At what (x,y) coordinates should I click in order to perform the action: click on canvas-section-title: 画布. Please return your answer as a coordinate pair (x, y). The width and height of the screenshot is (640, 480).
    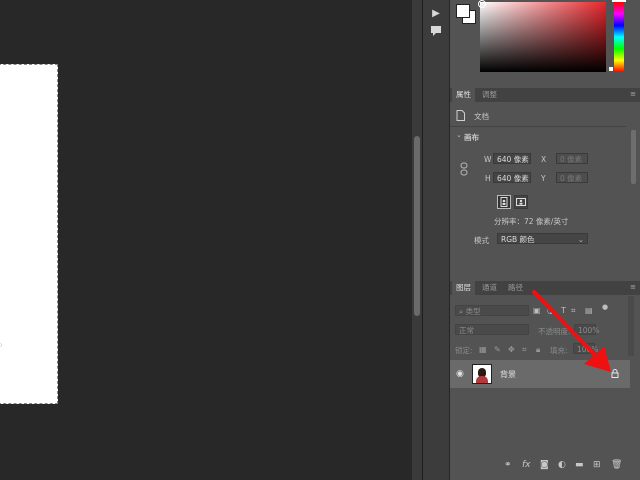
    Looking at the image, I should click on (471, 137).